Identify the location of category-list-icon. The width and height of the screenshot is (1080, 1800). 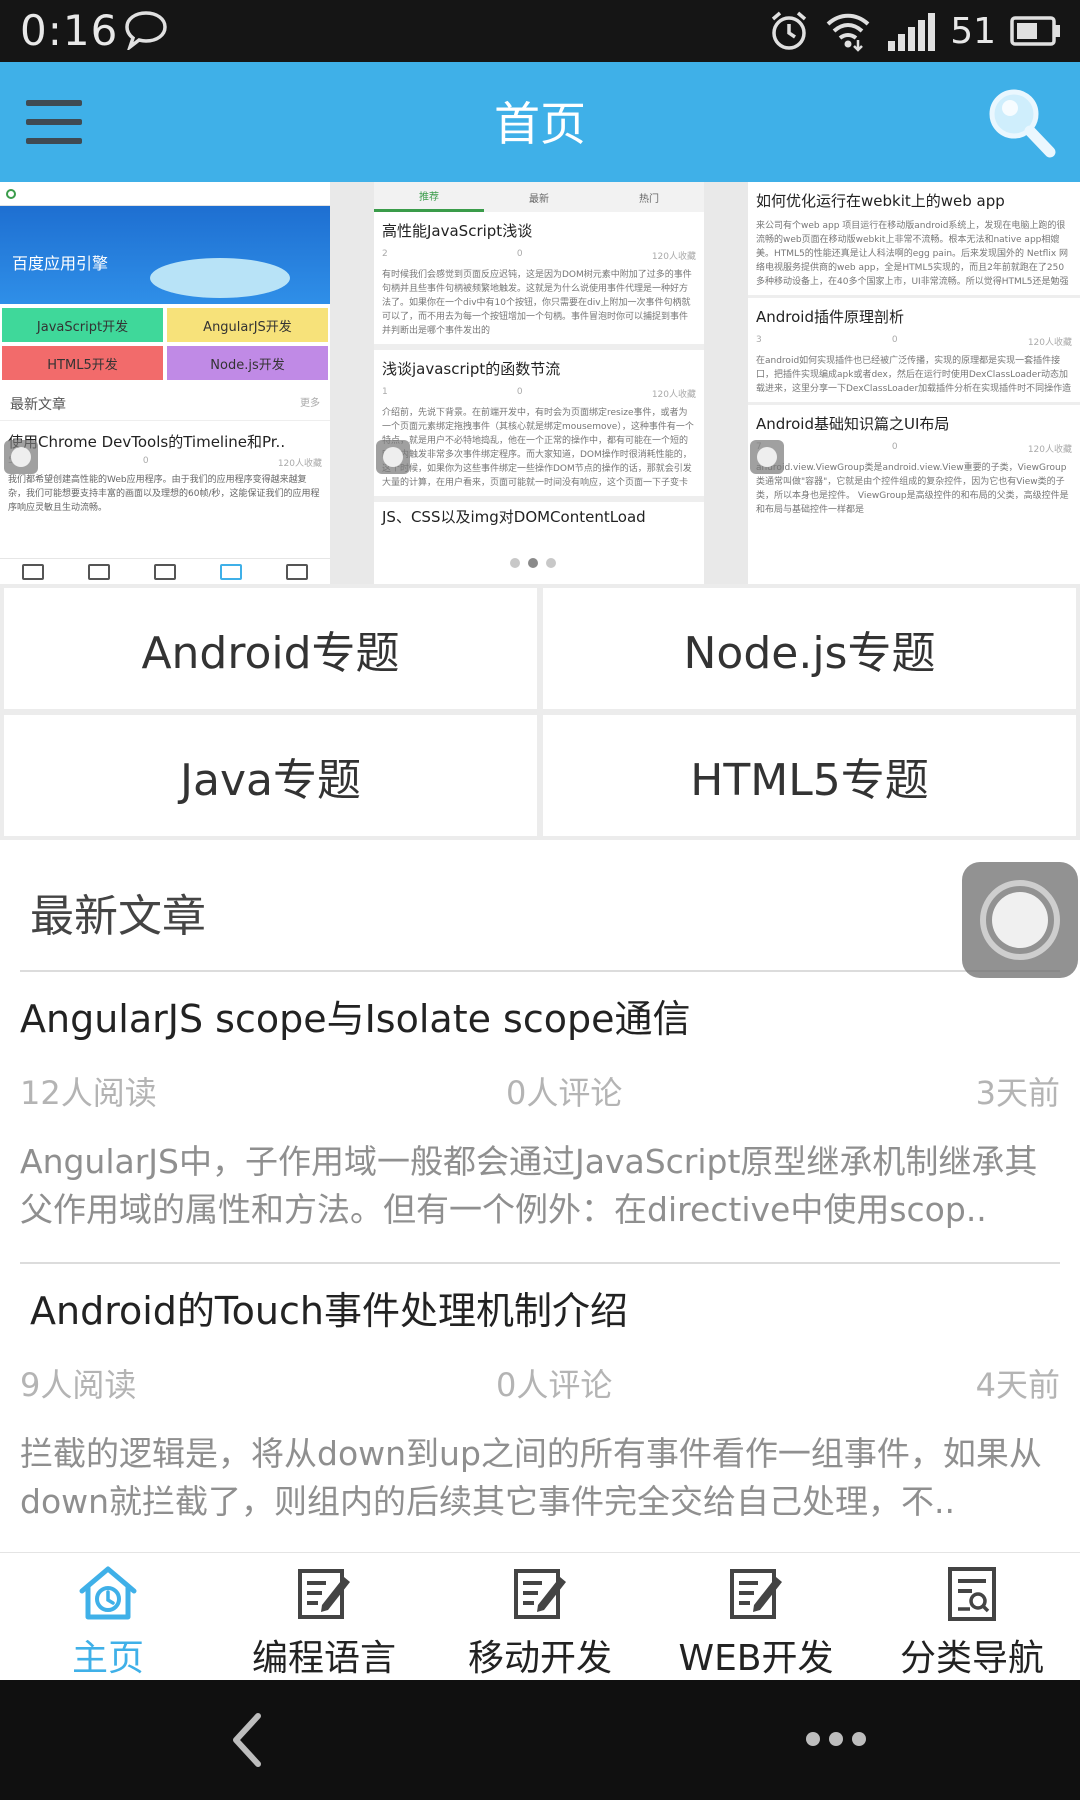
(972, 1594).